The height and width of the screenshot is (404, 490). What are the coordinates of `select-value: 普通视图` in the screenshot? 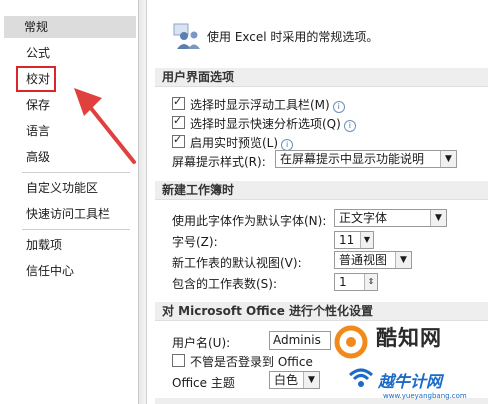 It's located at (363, 260).